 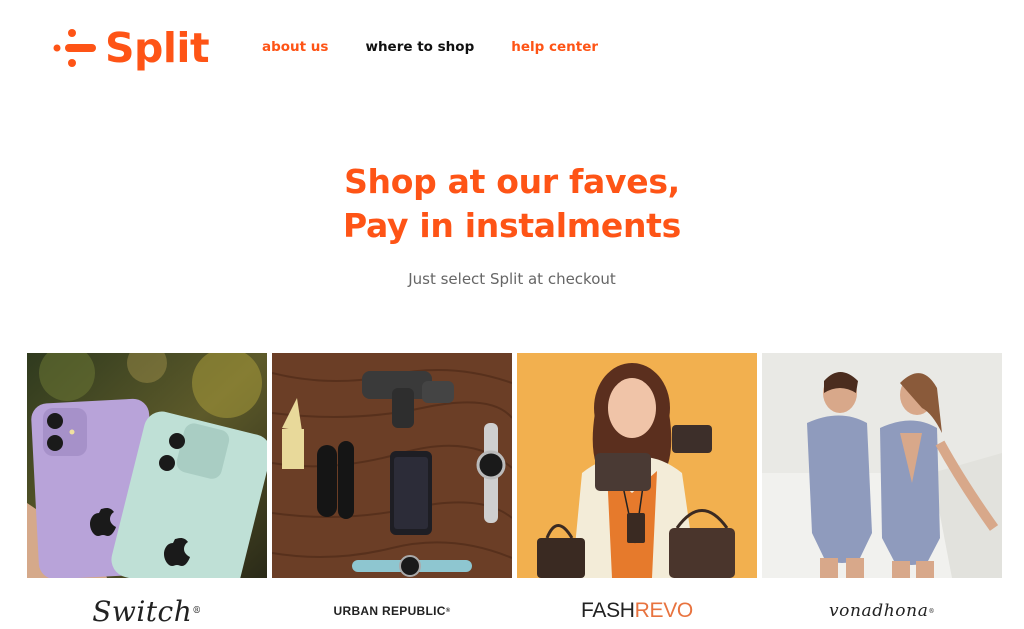 I want to click on brand-name: URBAN REPUBLIC, so click(x=389, y=611).